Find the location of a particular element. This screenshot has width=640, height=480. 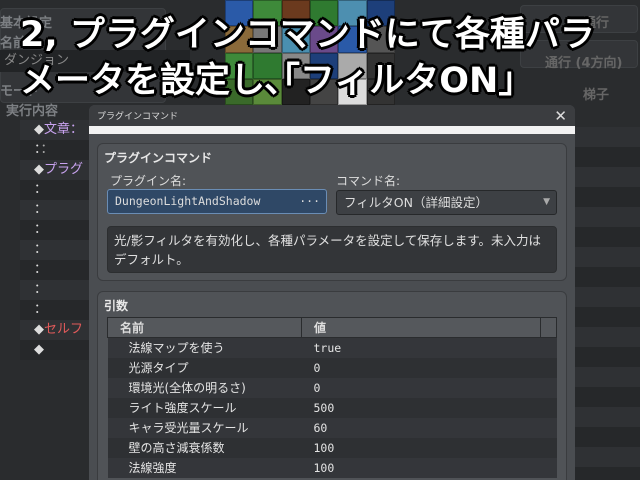

table-row: キャラ受光量スケール 60 is located at coordinates (332, 427).